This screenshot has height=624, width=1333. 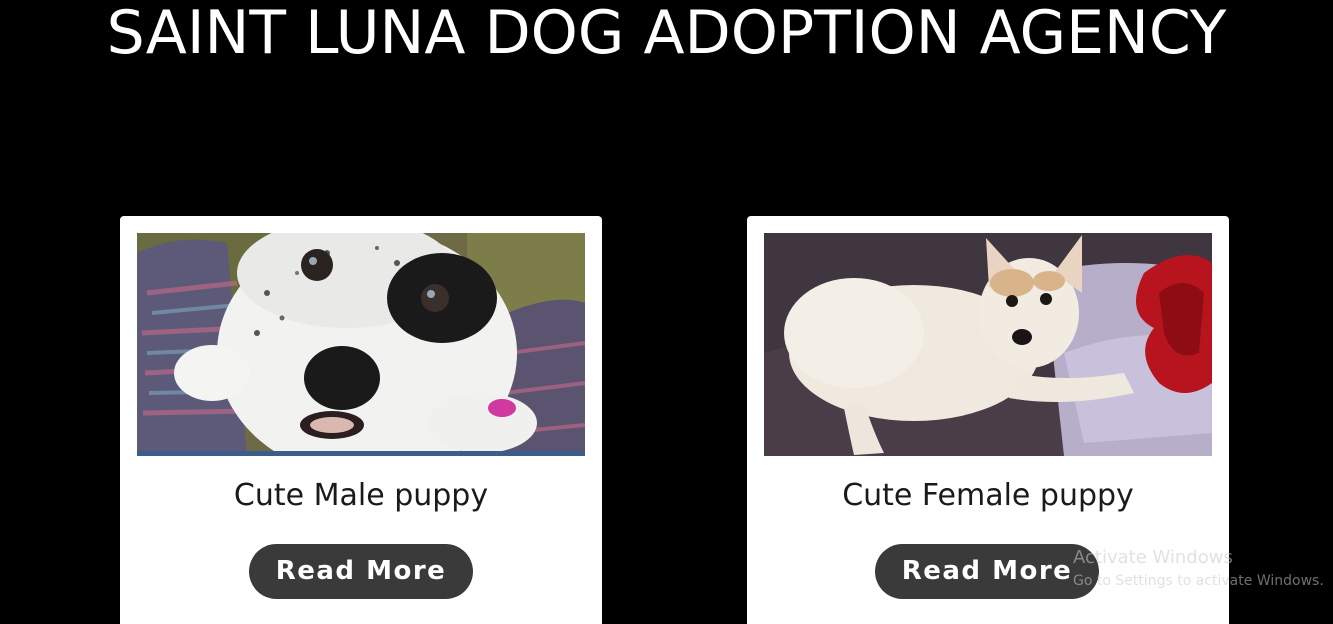 I want to click on card-title: Cute Female puppy, so click(x=988, y=495).